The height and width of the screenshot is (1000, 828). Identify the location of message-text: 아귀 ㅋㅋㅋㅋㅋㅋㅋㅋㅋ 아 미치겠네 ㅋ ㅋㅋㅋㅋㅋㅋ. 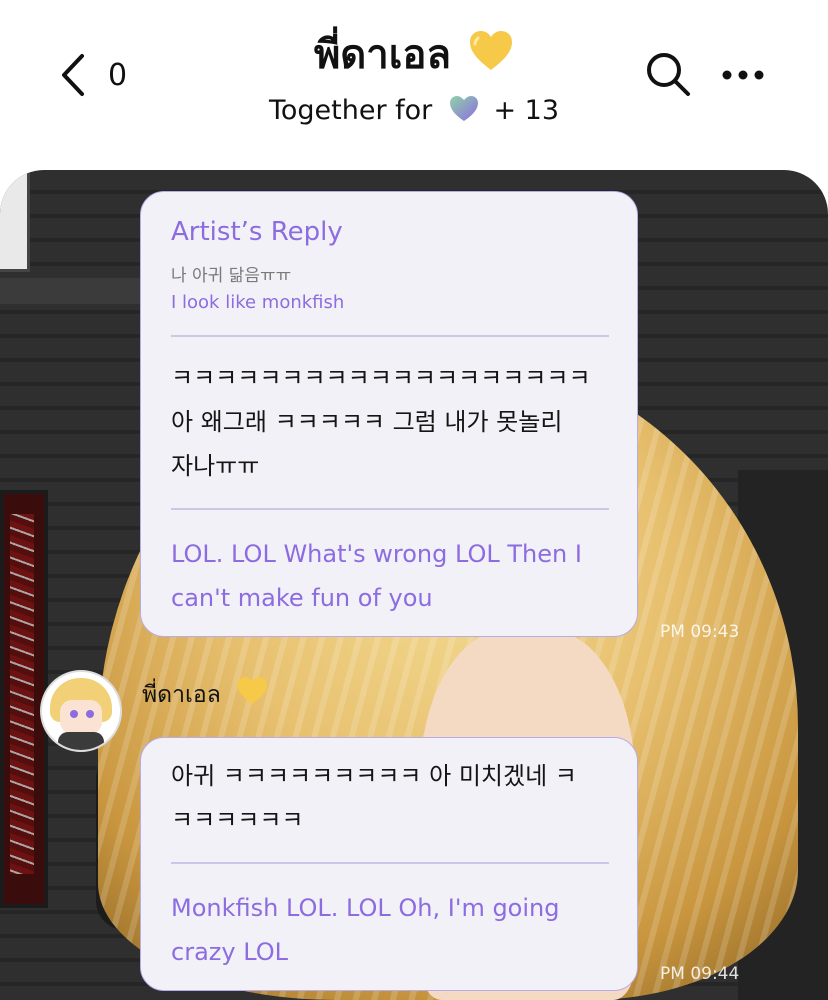
(374, 798).